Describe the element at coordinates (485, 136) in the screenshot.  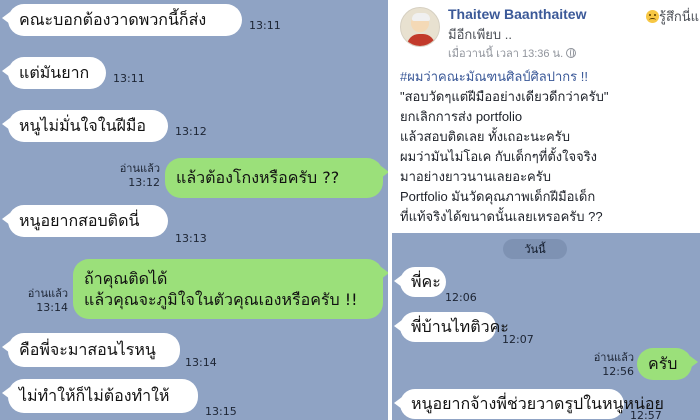
I see `post-line: แล้วสอบติดเลย ทั้งเถอะนะครับ` at that location.